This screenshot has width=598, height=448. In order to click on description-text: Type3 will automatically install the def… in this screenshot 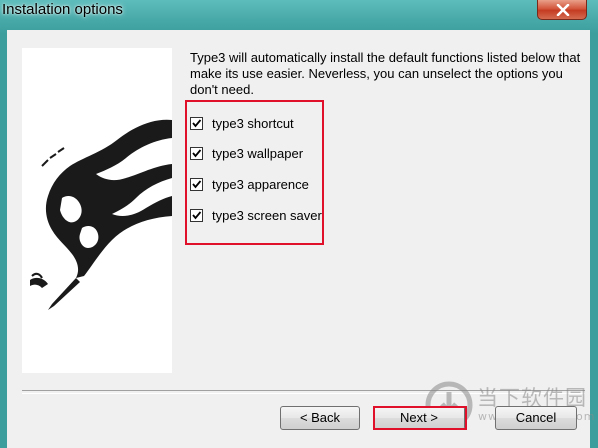, I will do `click(385, 73)`.